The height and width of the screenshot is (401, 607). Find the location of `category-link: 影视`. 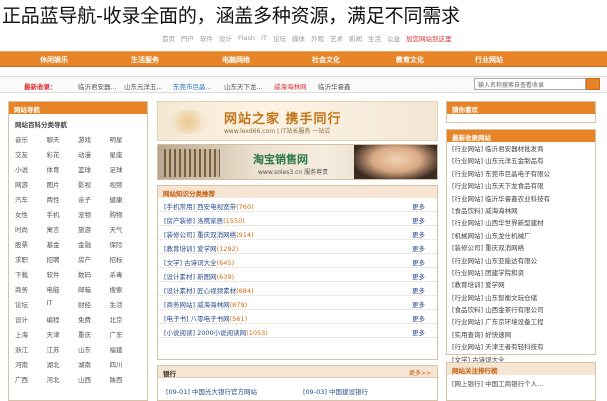

category-link: 影视 is located at coordinates (94, 184).